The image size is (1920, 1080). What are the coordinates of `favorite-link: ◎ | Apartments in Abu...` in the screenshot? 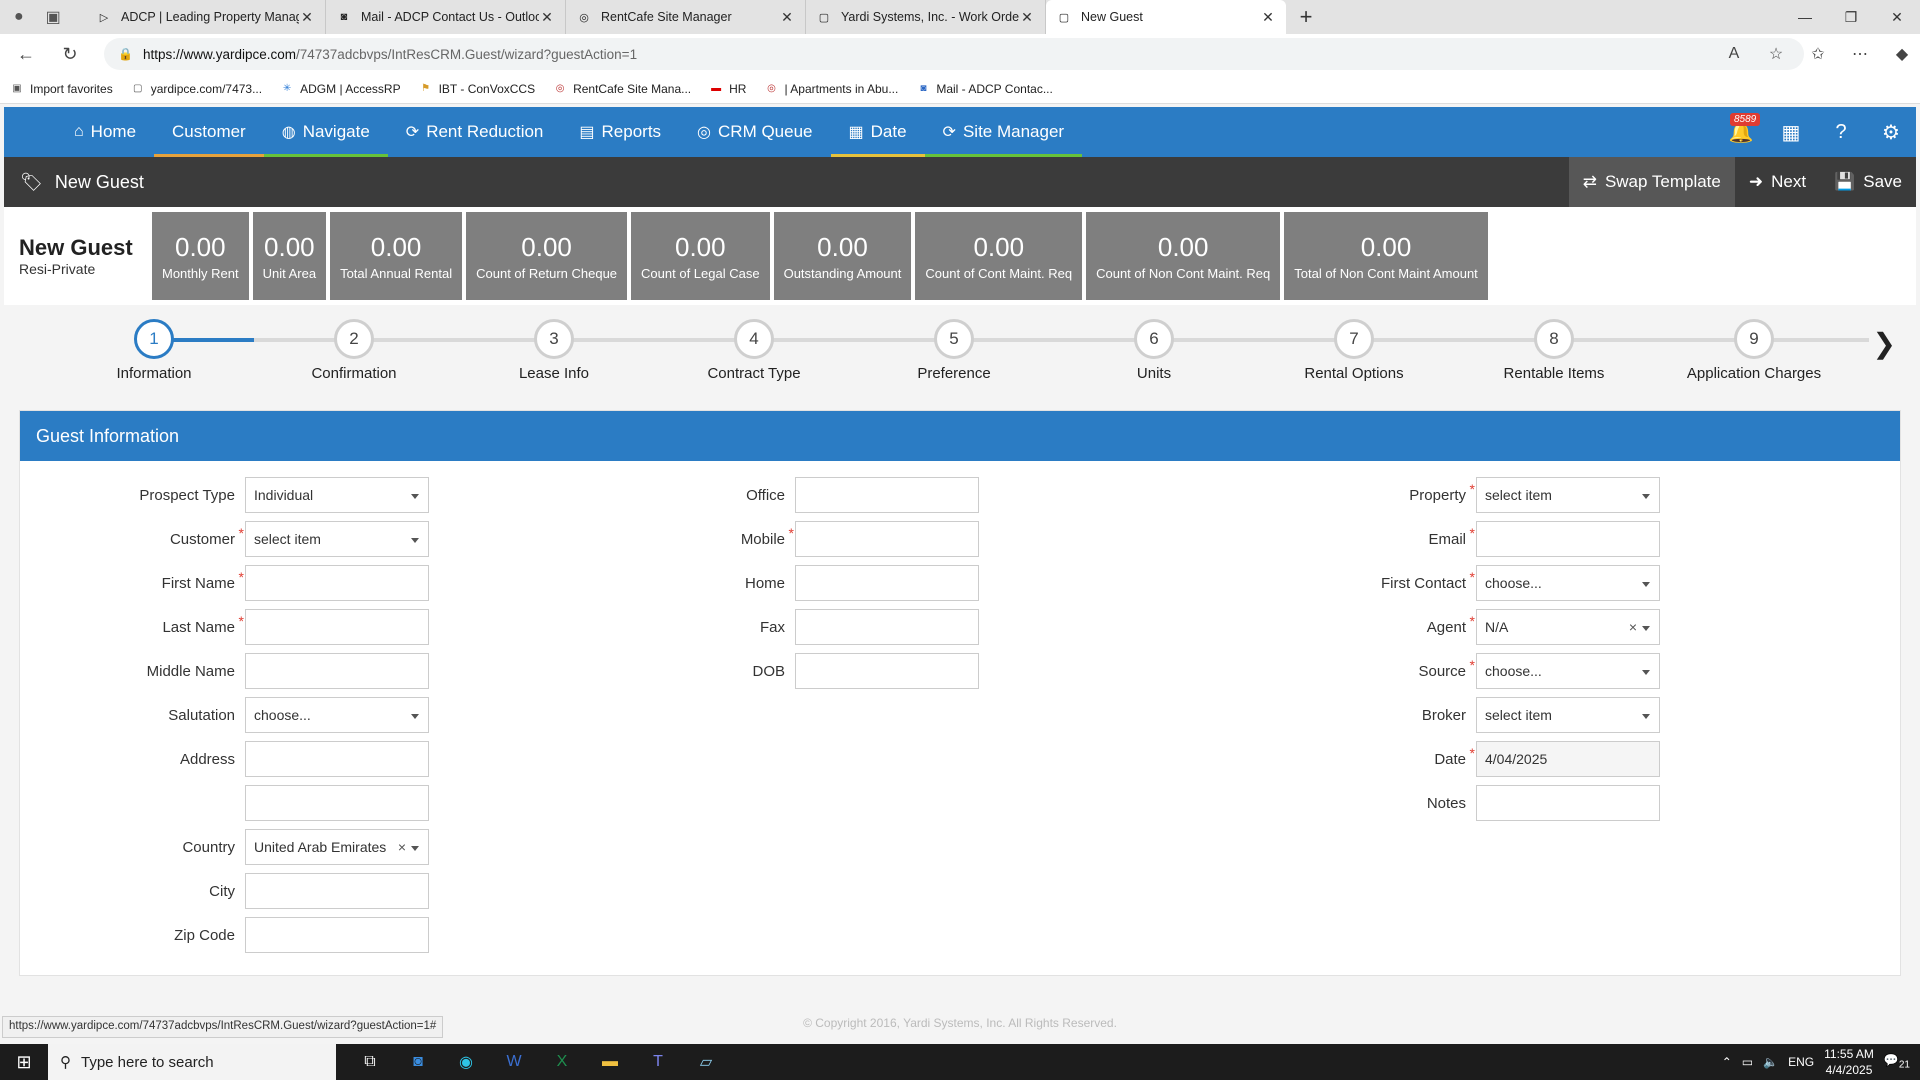 It's located at (831, 89).